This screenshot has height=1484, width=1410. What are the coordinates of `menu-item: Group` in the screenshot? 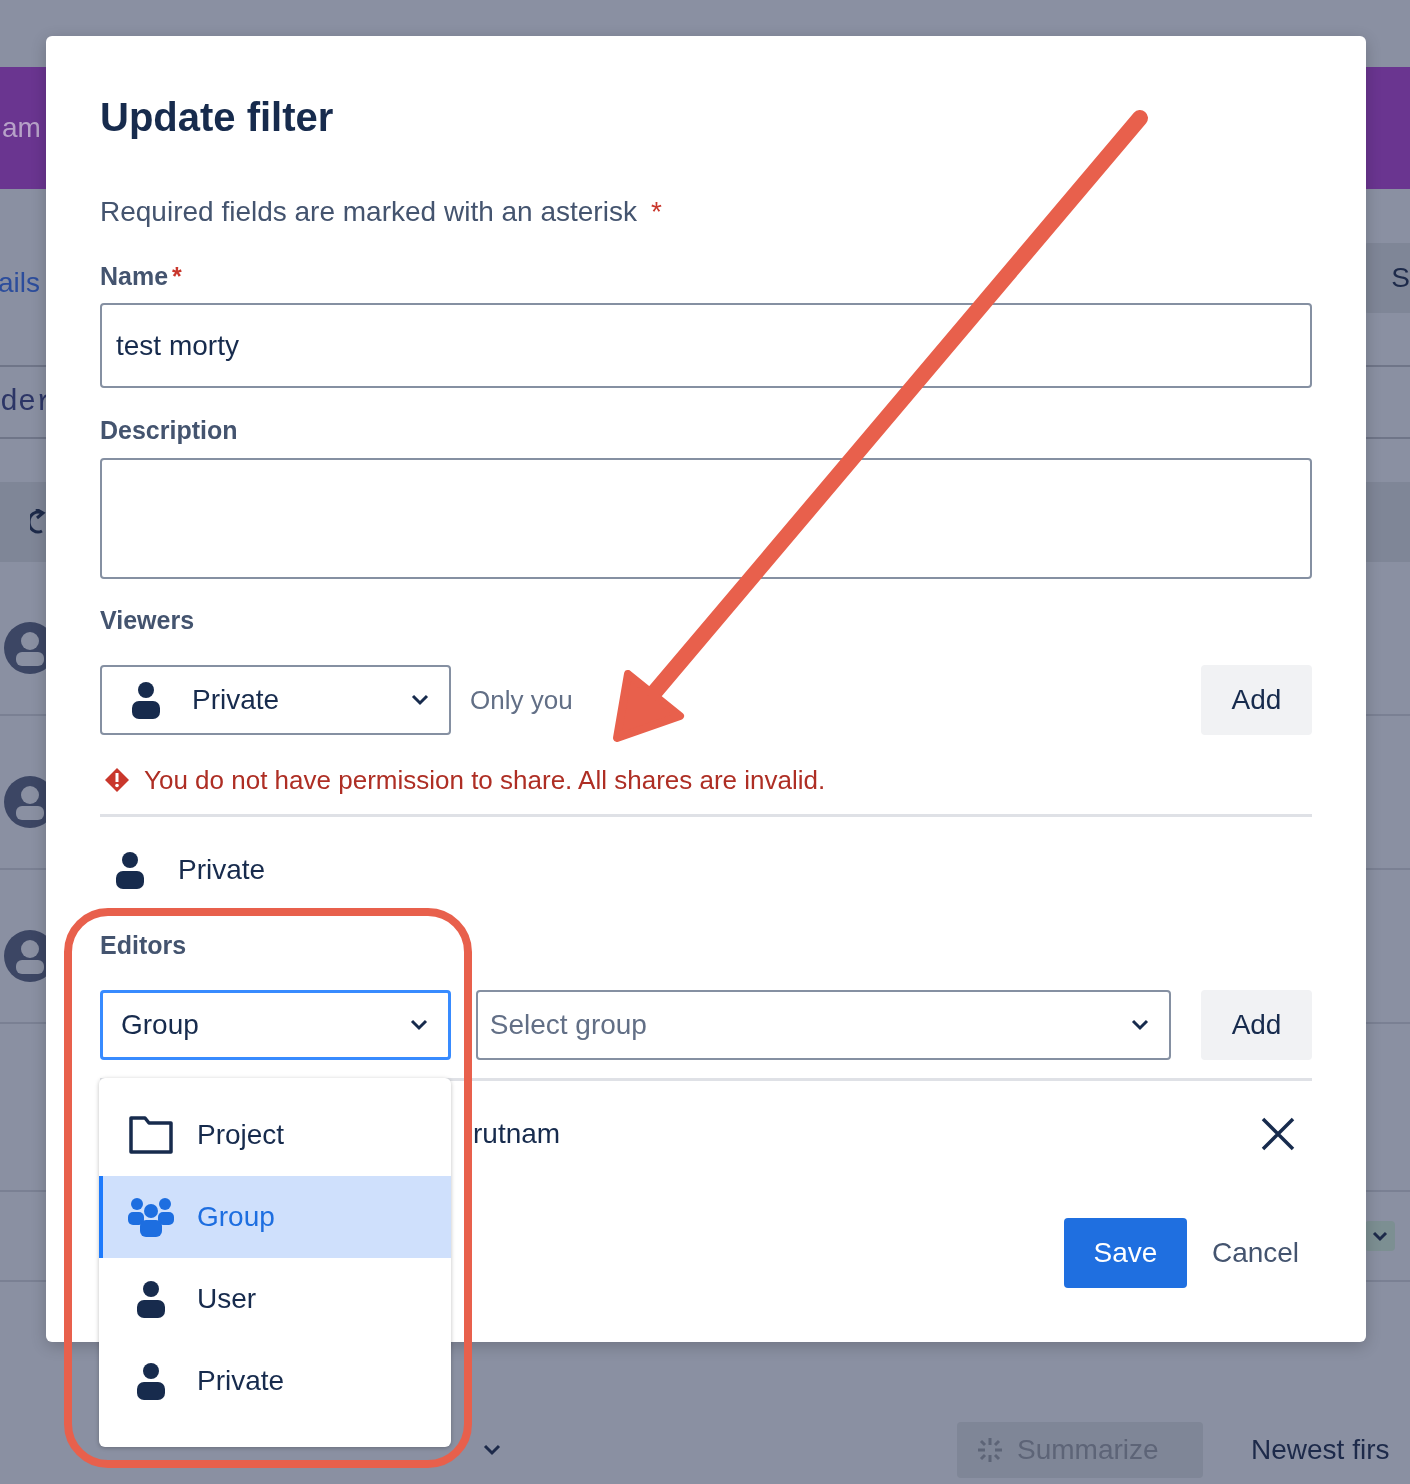 It's located at (275, 1217).